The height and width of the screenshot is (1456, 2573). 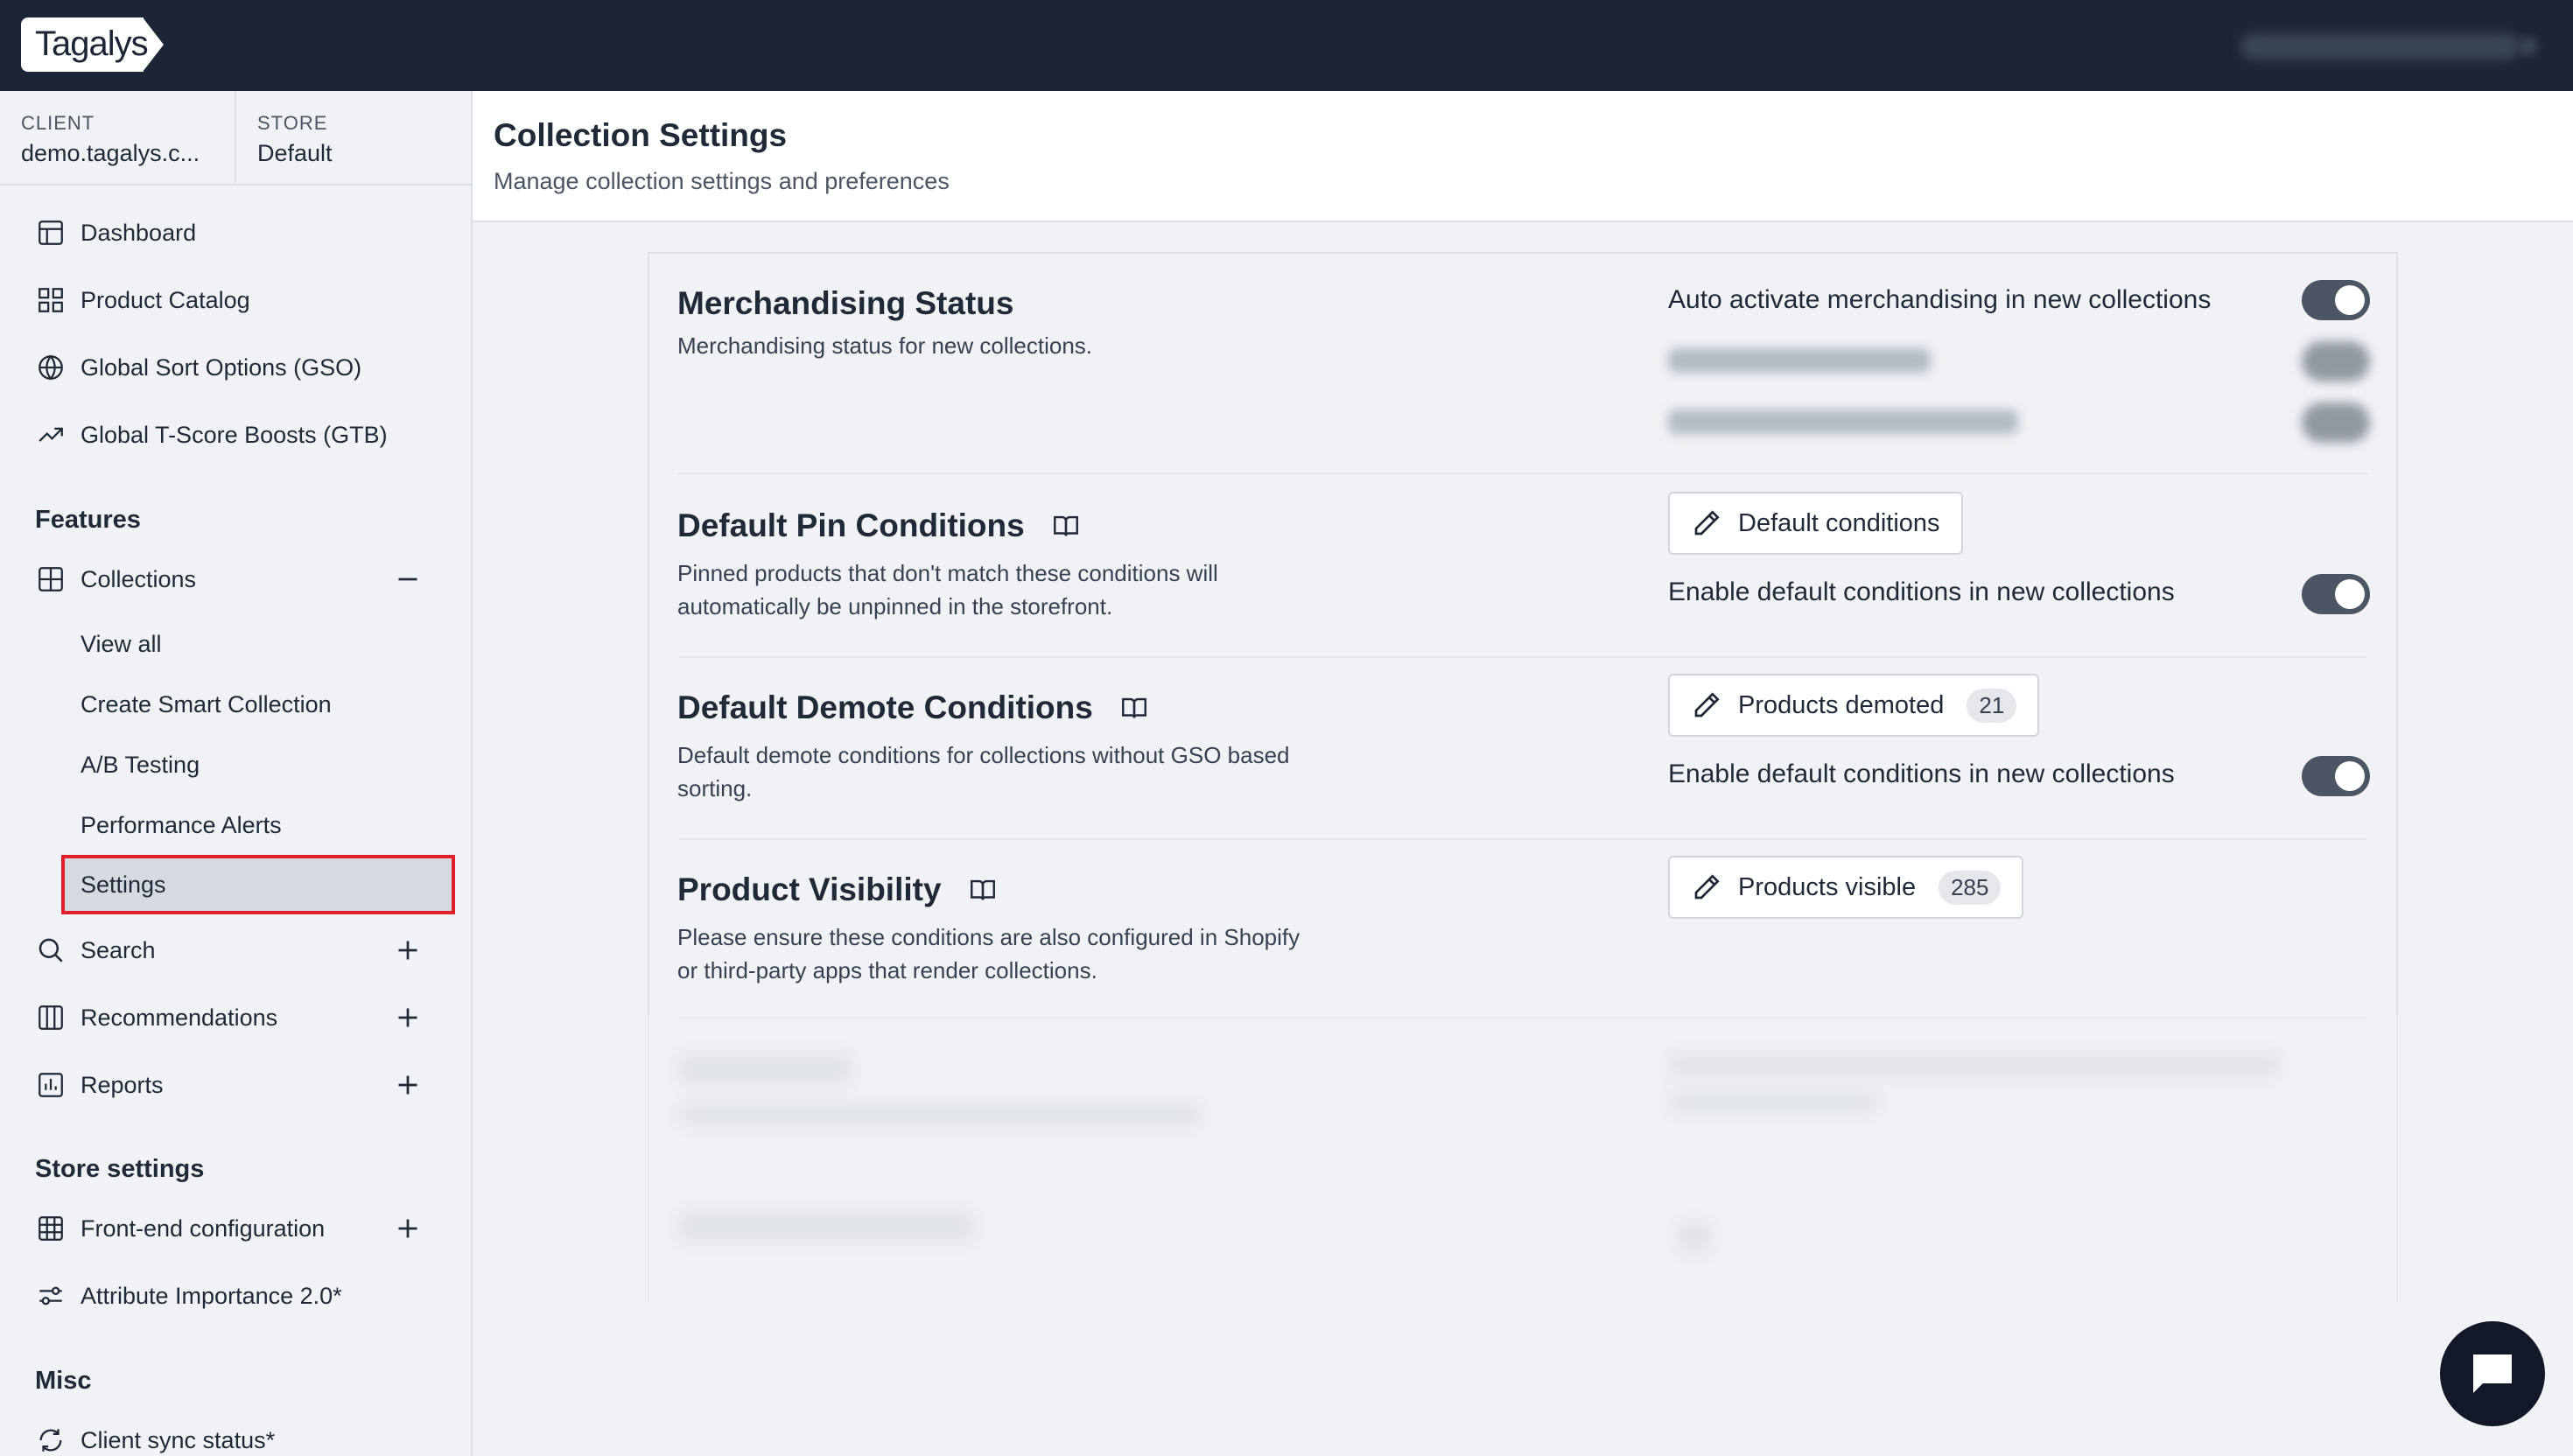 I want to click on sidebar-item-label: Recommendations, so click(x=179, y=1017).